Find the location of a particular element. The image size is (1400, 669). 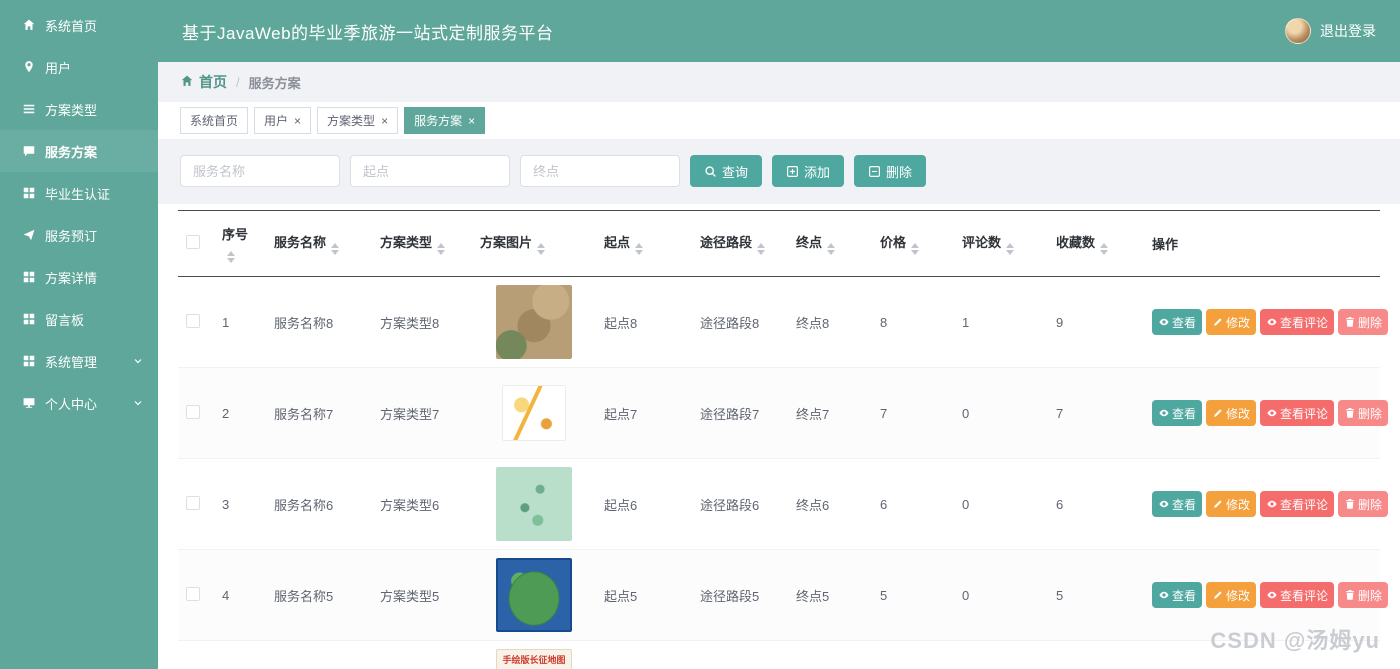

sidebar-item-personal-center: 个人中心 is located at coordinates (79, 403).